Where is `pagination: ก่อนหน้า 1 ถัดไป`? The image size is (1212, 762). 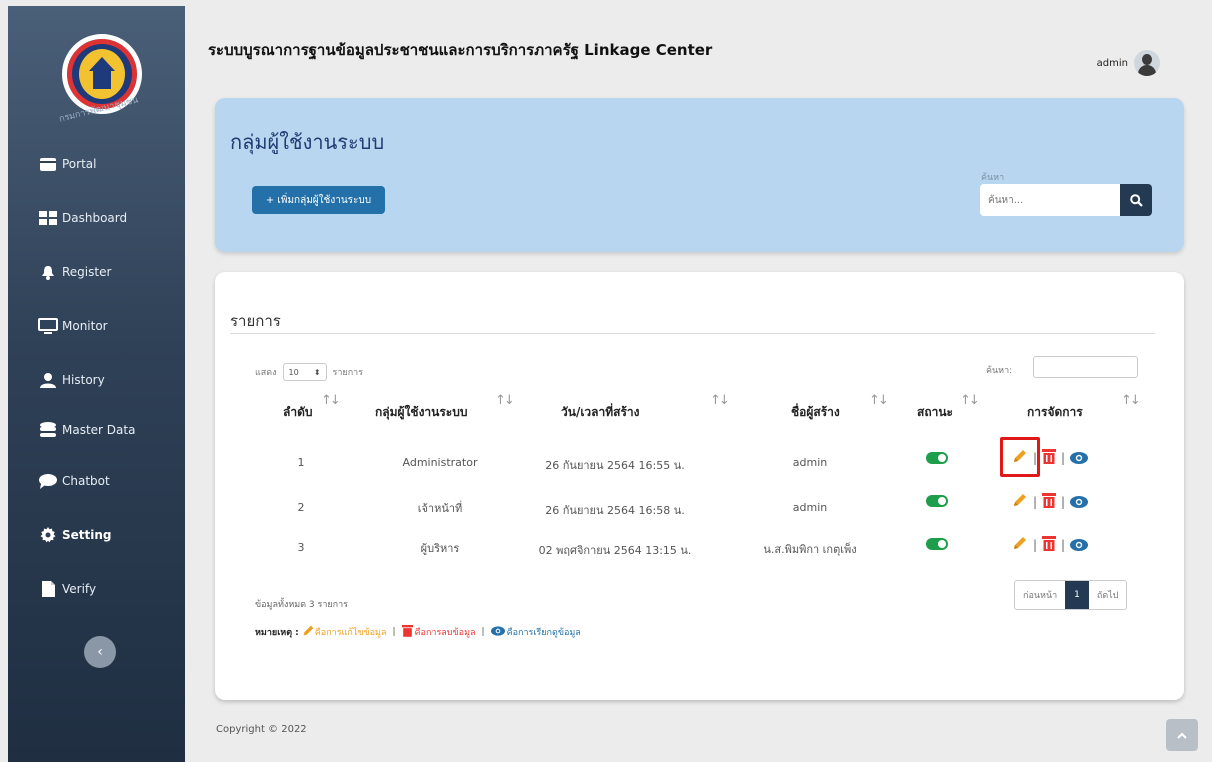 pagination: ก่อนหน้า 1 ถัดไป is located at coordinates (1071, 595).